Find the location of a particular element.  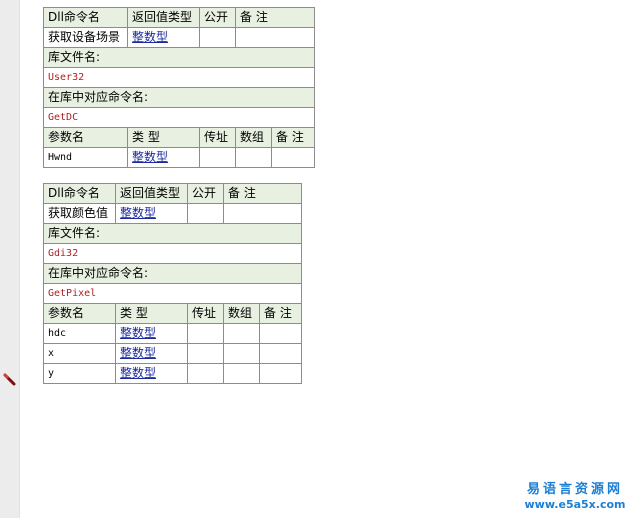

command-name-cell: 获取设备场景 is located at coordinates (85, 37).